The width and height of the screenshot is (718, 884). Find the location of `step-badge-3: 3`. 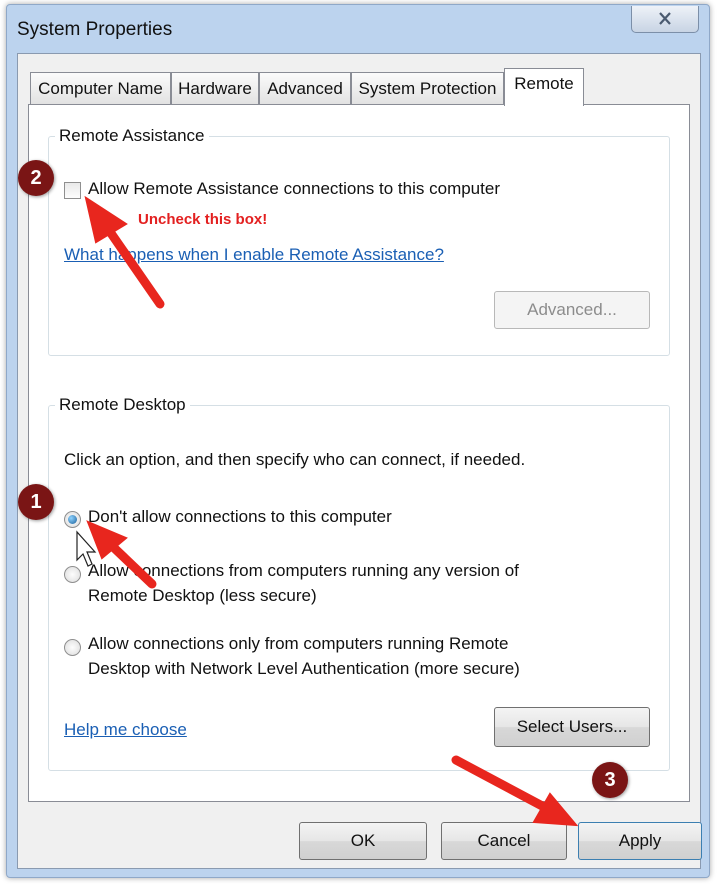

step-badge-3: 3 is located at coordinates (610, 780).